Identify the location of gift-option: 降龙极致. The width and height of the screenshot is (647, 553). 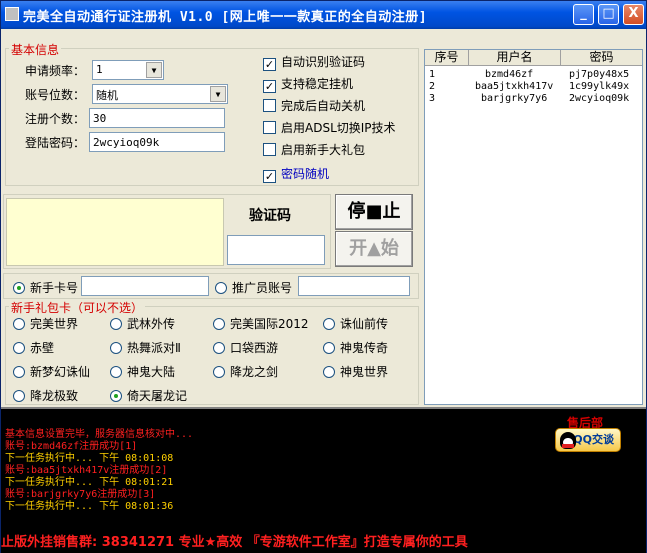
(45, 395).